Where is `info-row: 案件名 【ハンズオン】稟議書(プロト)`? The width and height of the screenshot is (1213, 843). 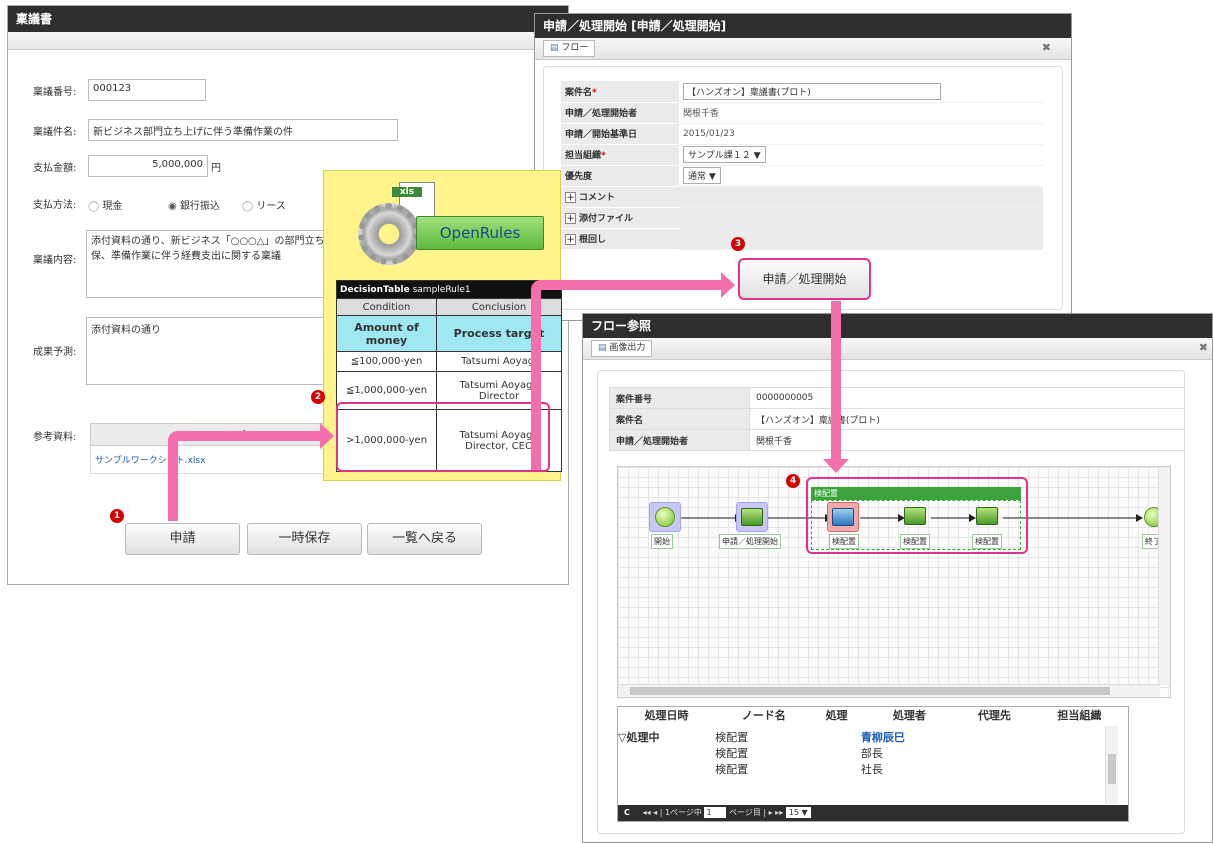 info-row: 案件名 【ハンズオン】稟議書(プロト) is located at coordinates (897, 419).